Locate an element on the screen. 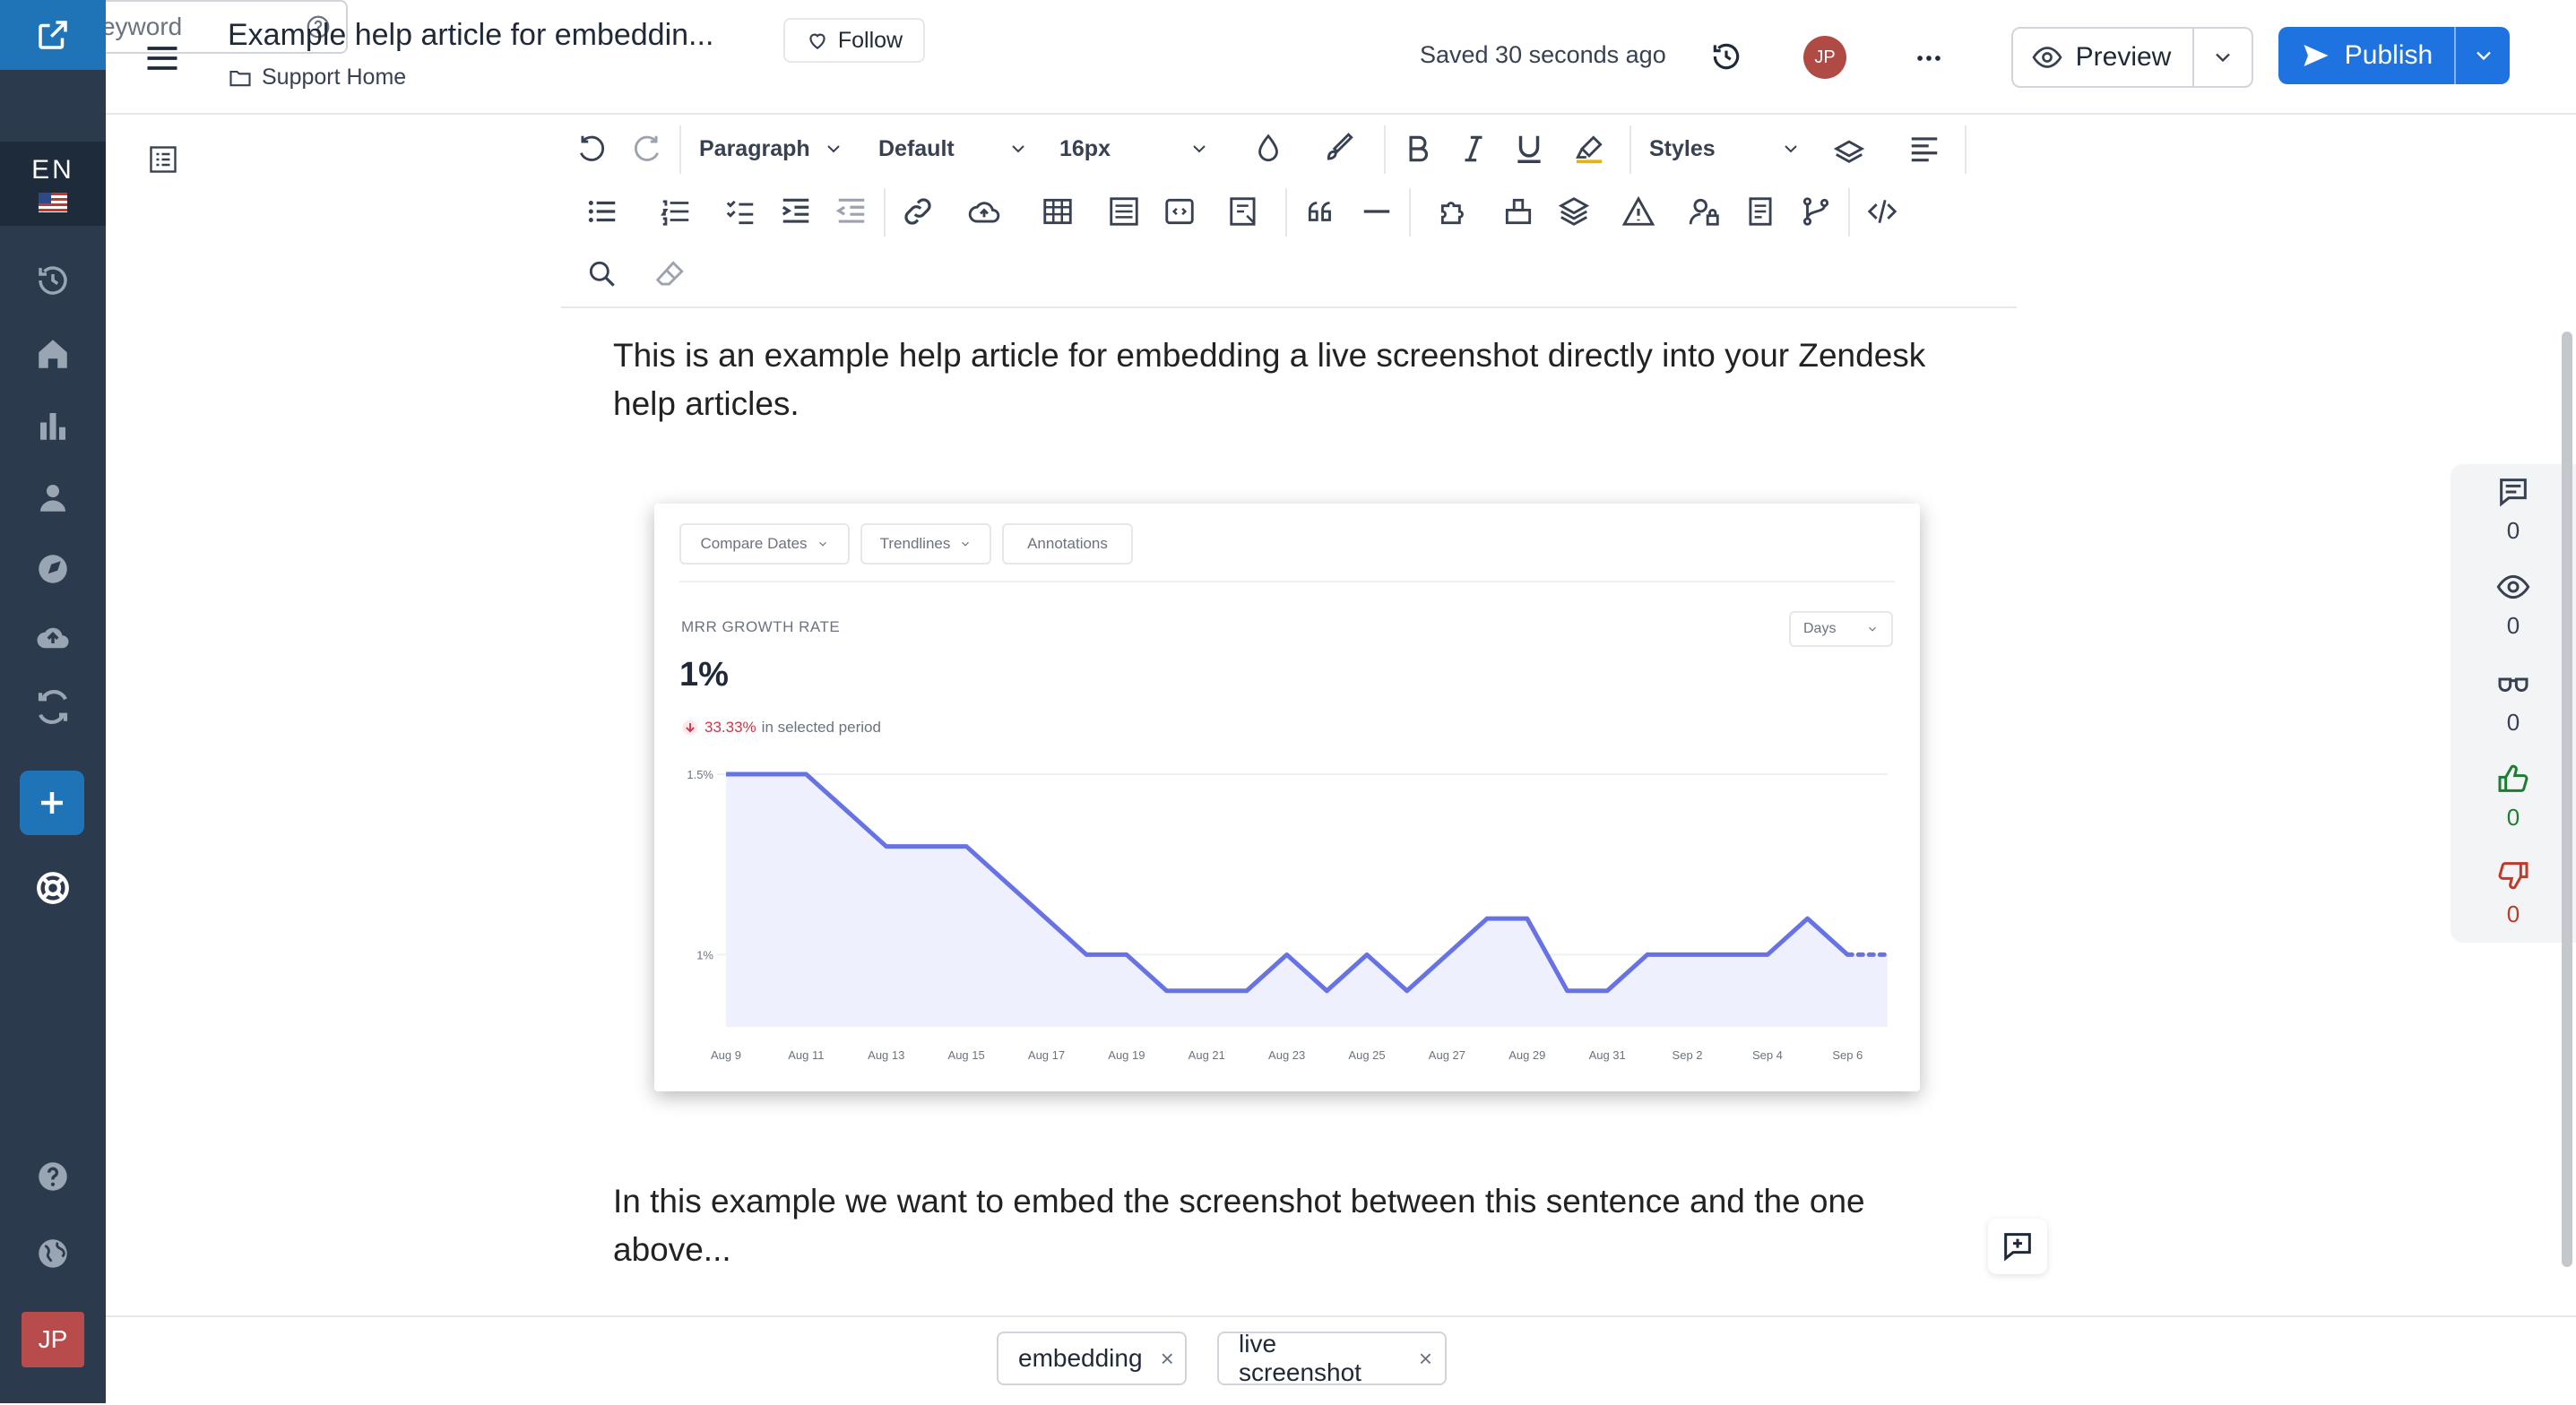 This screenshot has height=1405, width=2576. template-icon is located at coordinates (1243, 211).